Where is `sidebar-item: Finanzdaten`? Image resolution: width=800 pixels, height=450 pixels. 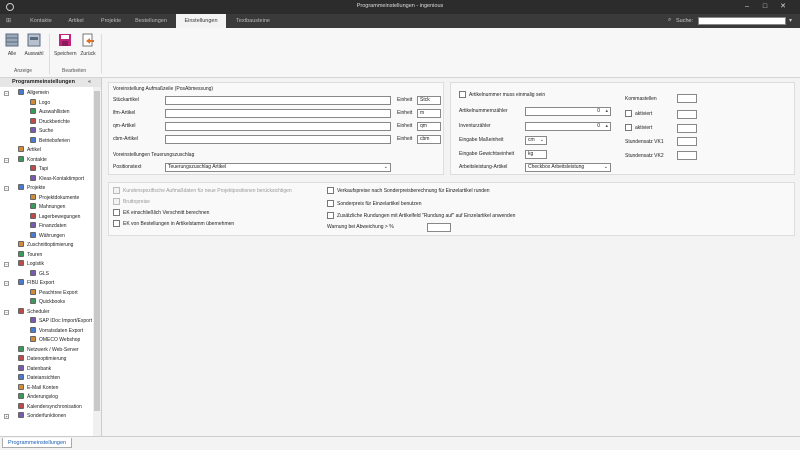
sidebar-item: Finanzdaten is located at coordinates (48, 226).